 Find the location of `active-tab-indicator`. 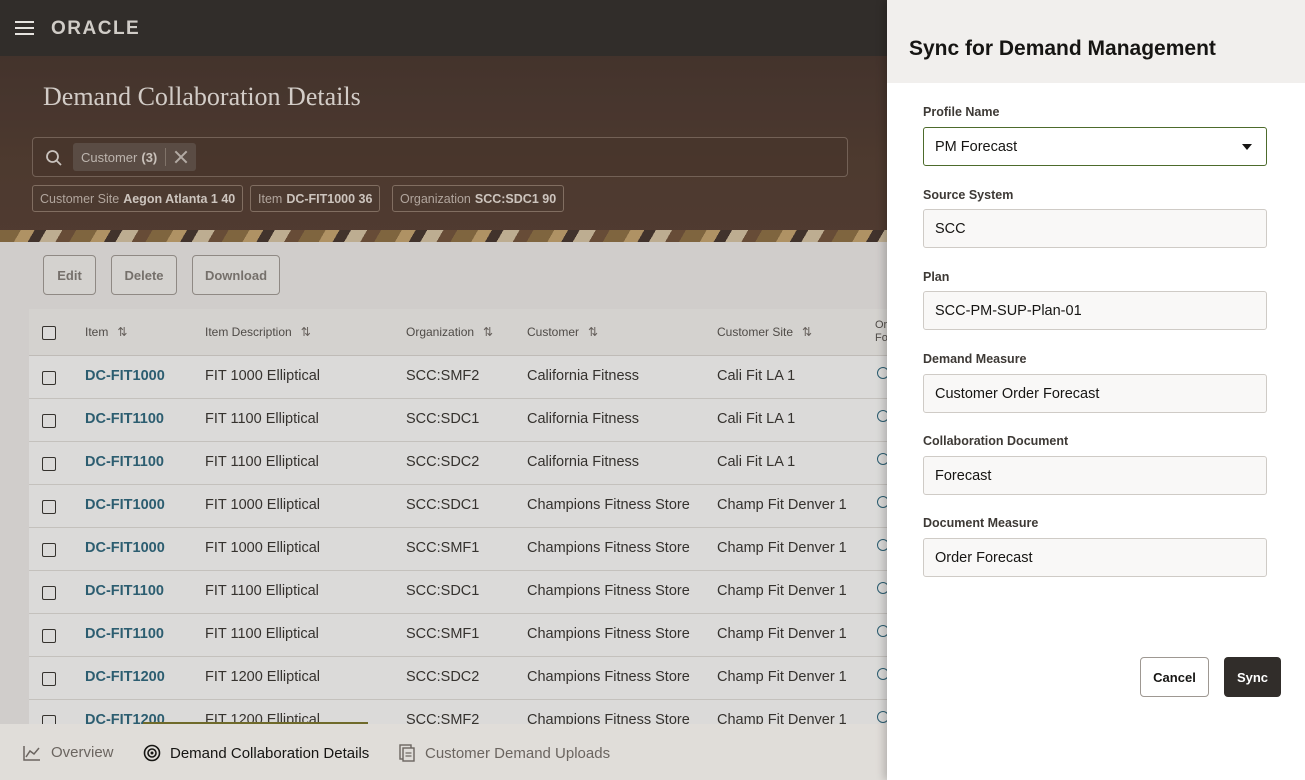

active-tab-indicator is located at coordinates (255, 723).